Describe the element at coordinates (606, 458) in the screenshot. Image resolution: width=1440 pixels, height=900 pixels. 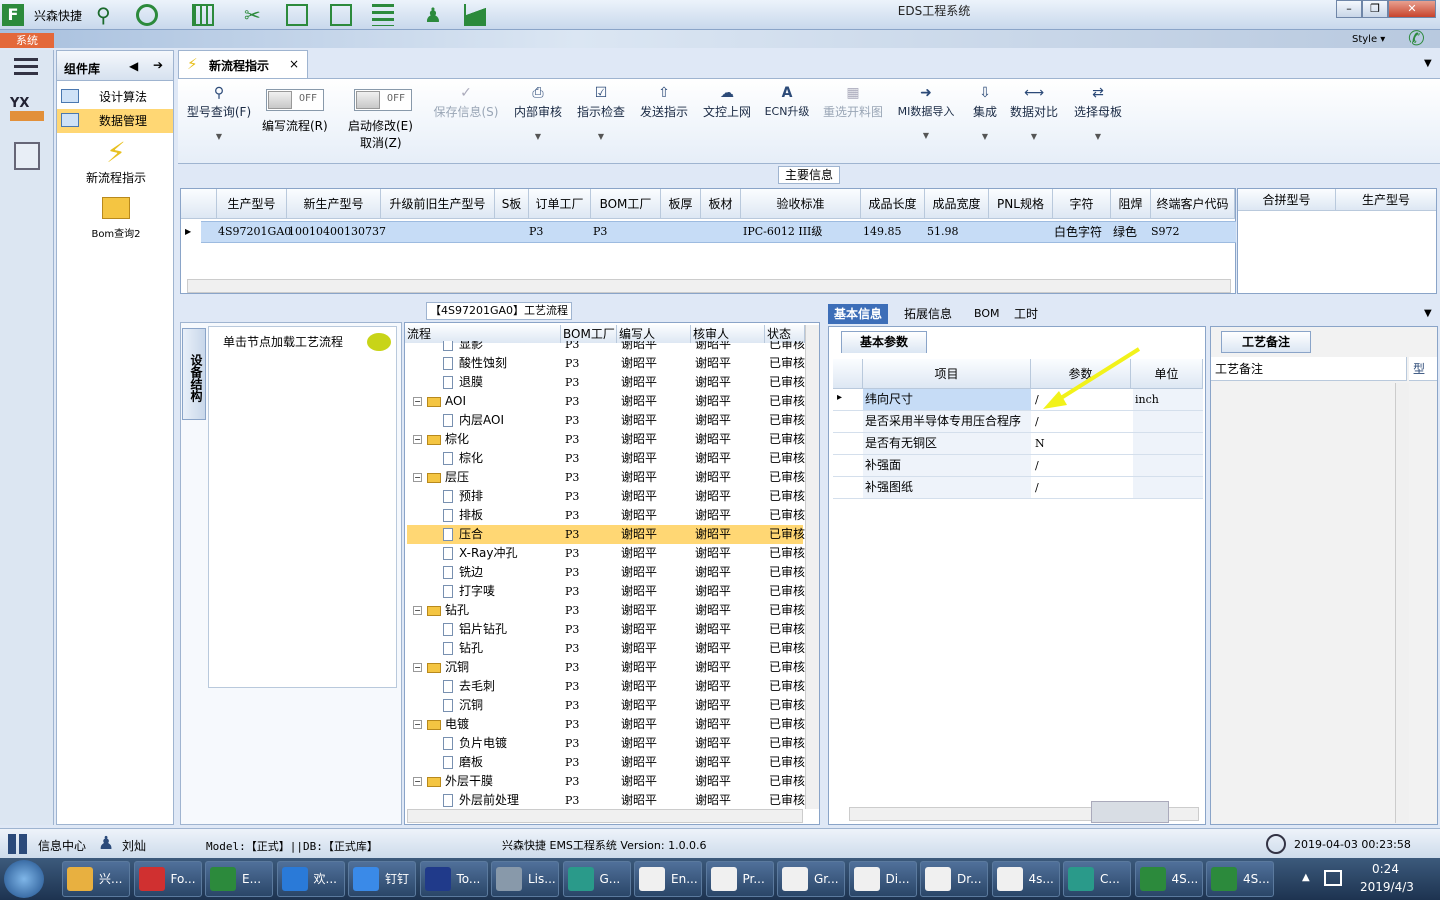
I see `tree-row: 棕化 P3 谢昭平 谢昭平 已审核` at that location.